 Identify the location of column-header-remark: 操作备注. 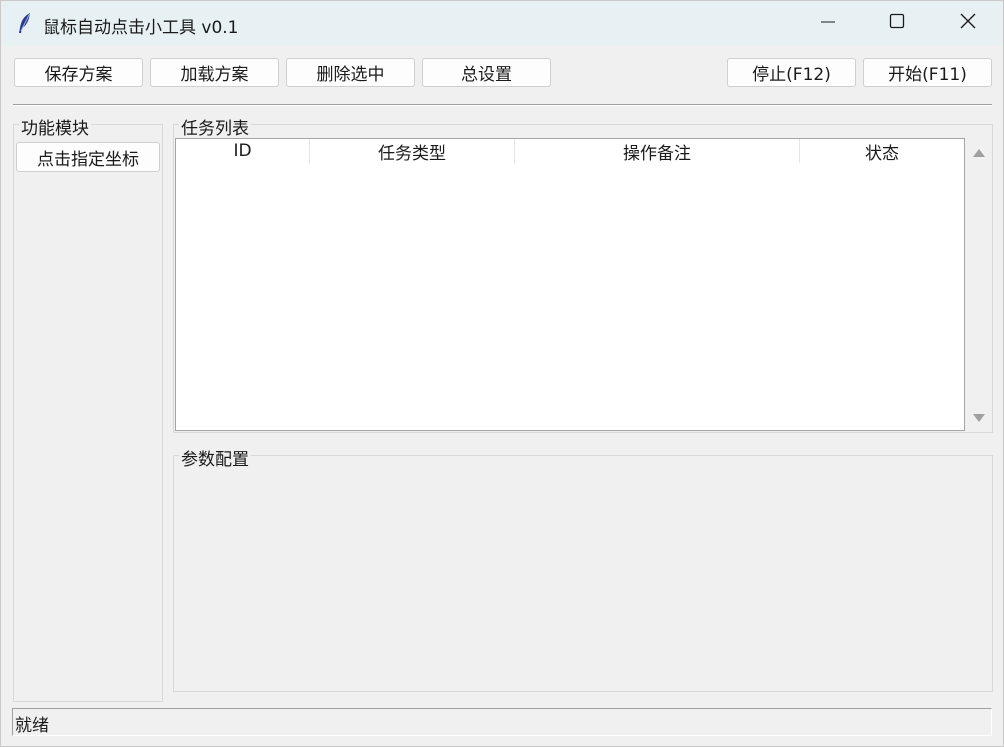
(657, 151).